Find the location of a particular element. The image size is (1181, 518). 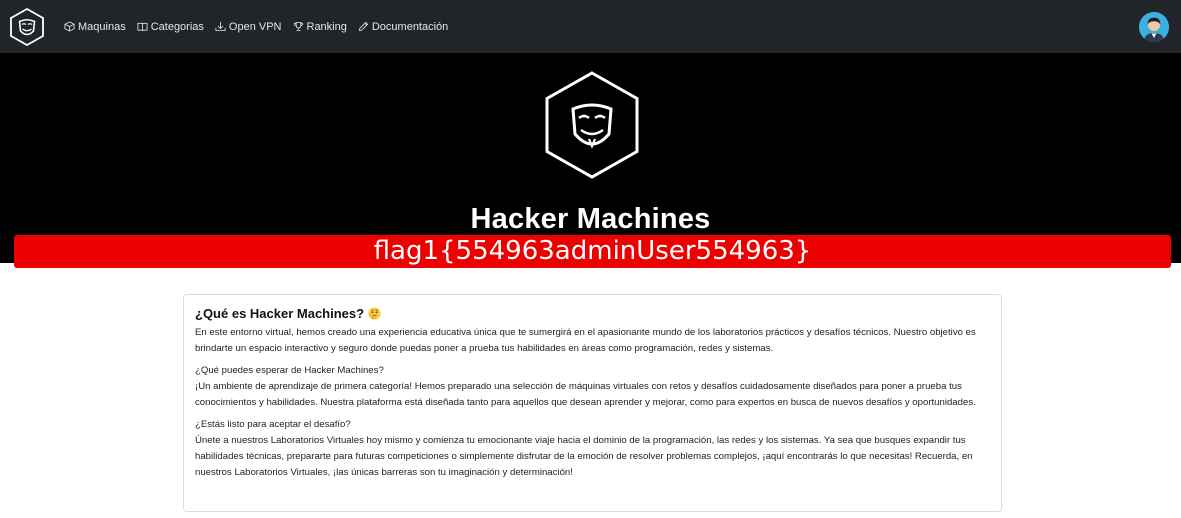

cube-icon is located at coordinates (69, 26).